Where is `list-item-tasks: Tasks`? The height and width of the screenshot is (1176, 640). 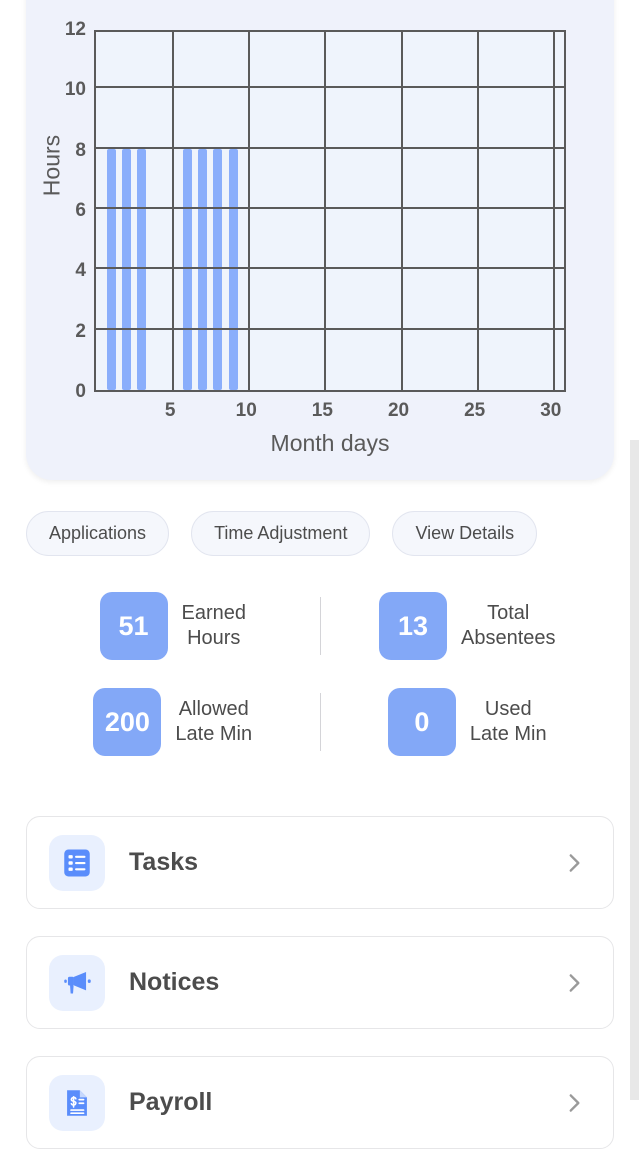 list-item-tasks: Tasks is located at coordinates (320, 862).